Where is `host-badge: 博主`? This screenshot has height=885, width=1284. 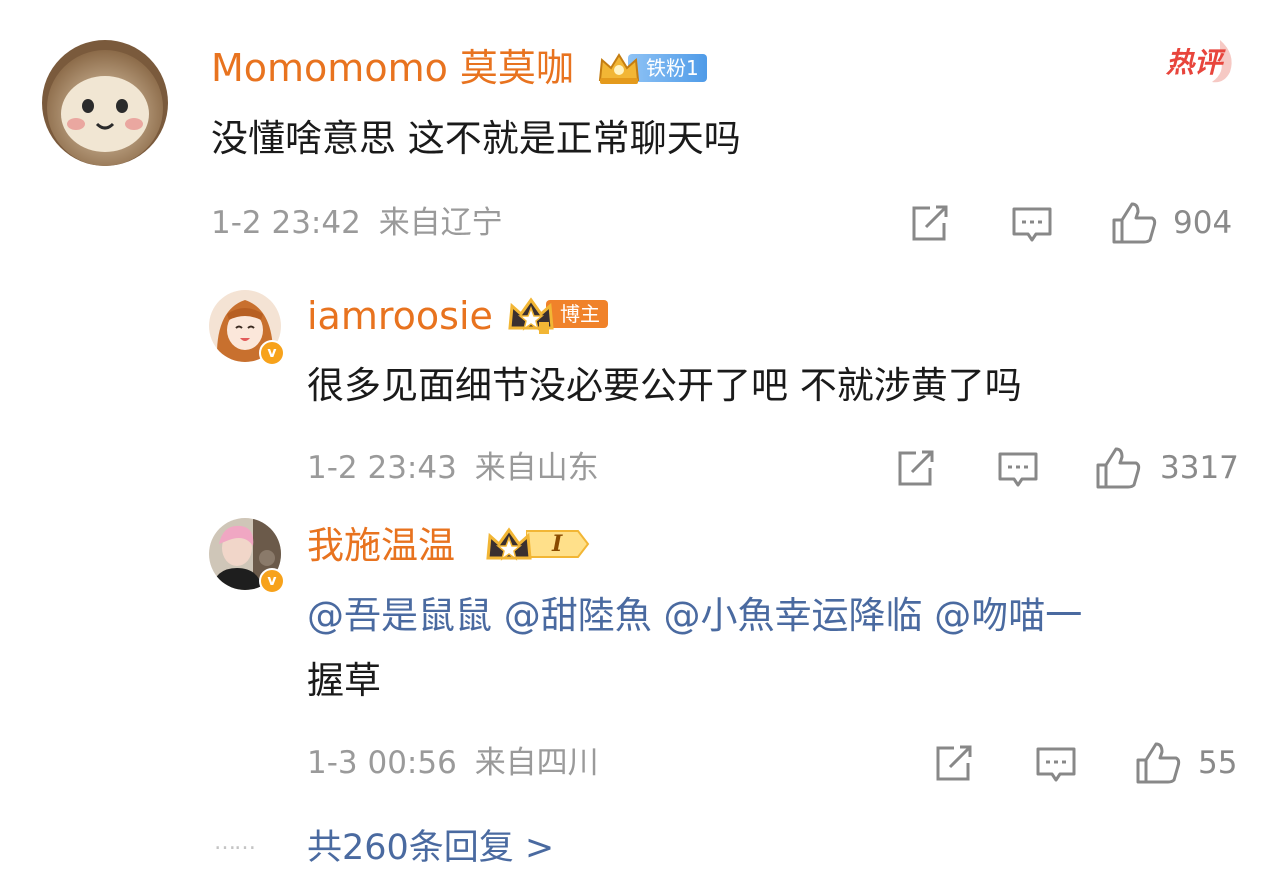 host-badge: 博主 is located at coordinates (557, 314).